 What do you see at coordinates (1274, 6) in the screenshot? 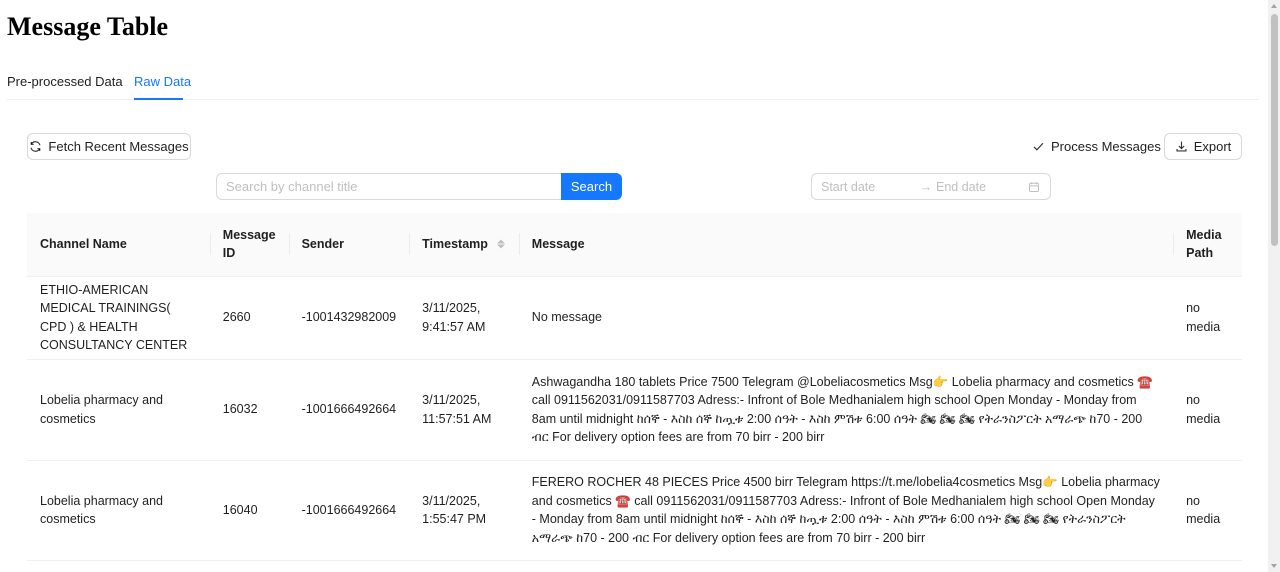
I see `scroll-up-icon` at bounding box center [1274, 6].